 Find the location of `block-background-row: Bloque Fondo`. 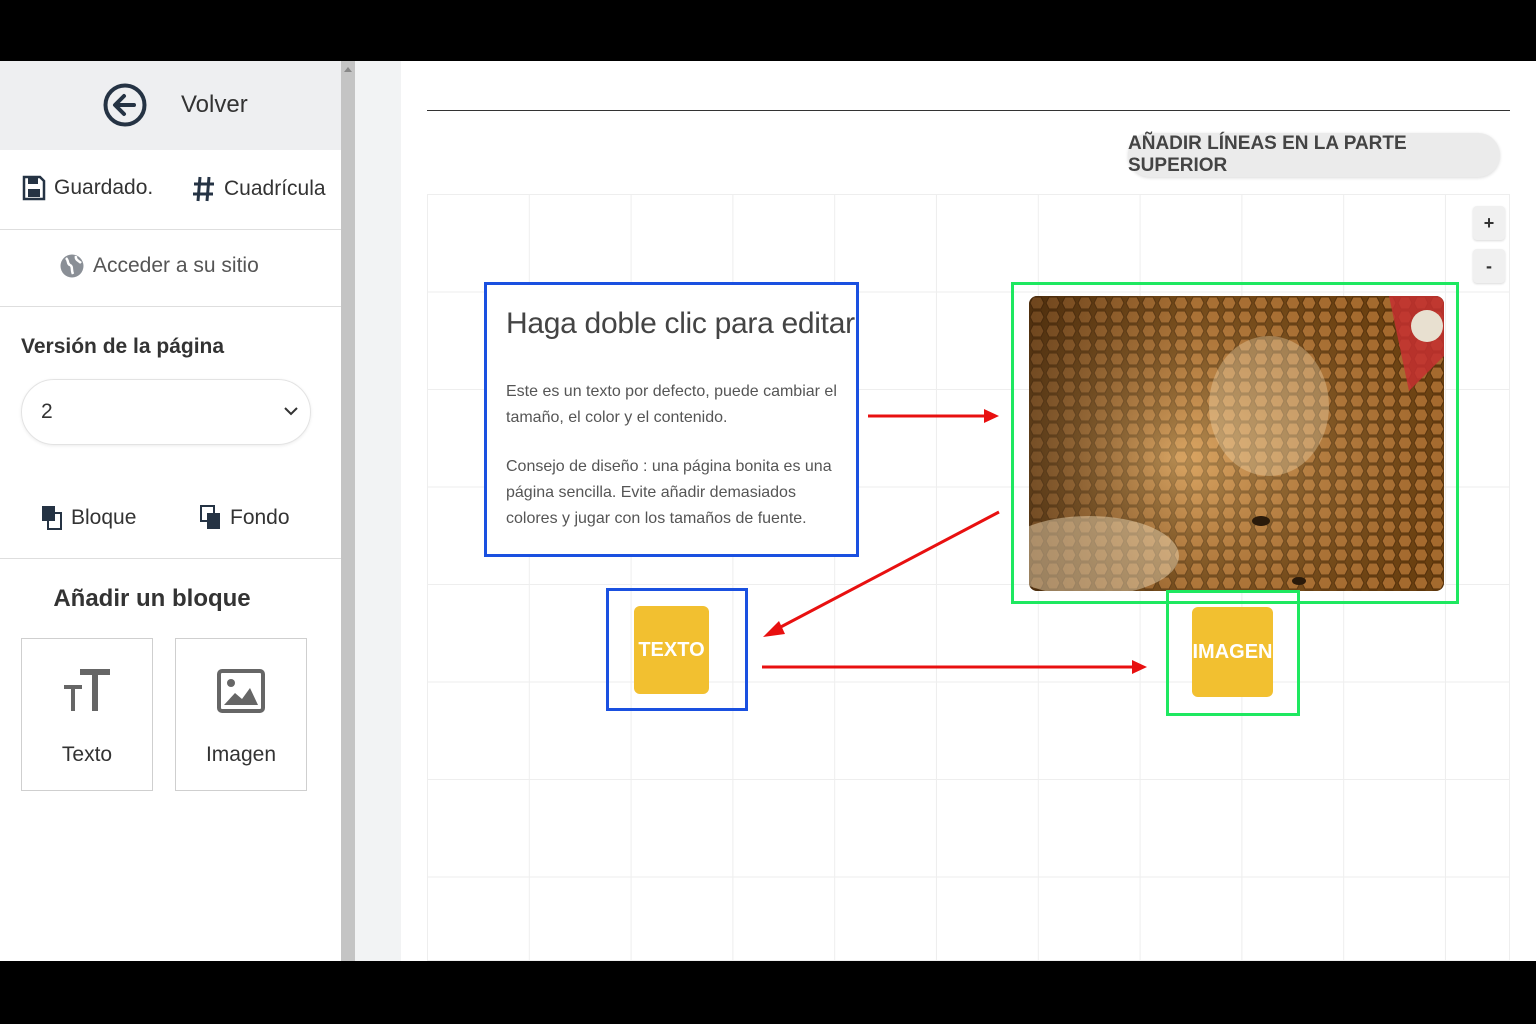

block-background-row: Bloque Fondo is located at coordinates (170, 522).